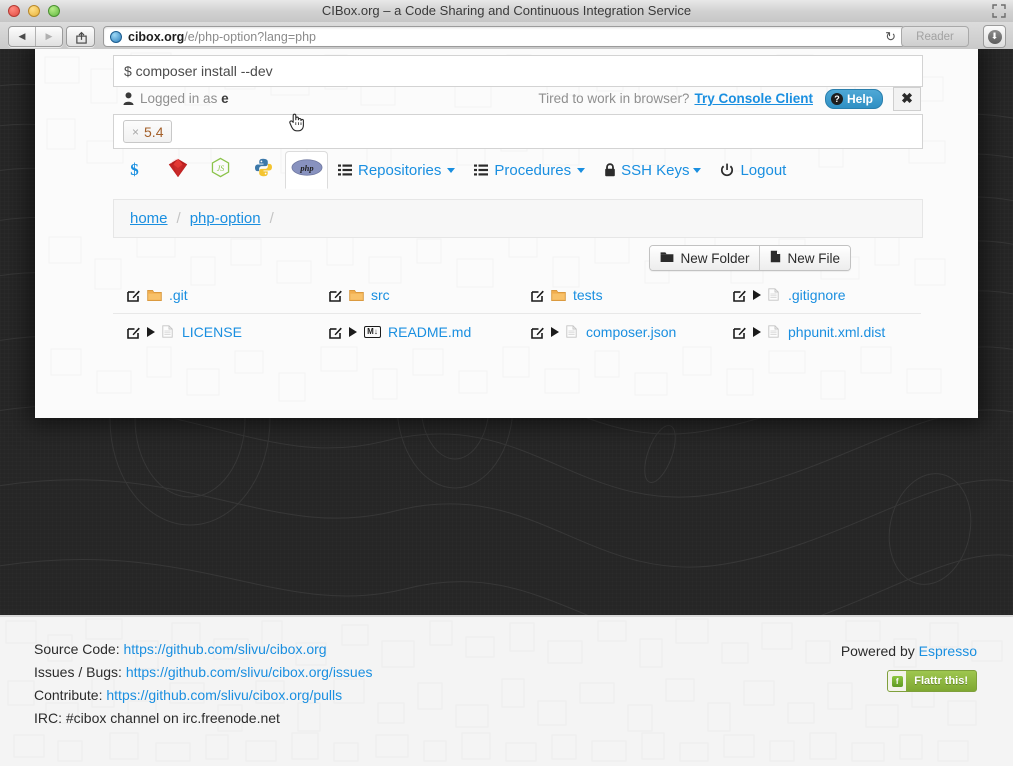 This screenshot has height=766, width=1013. What do you see at coordinates (148, 131) in the screenshot?
I see `version-tag: × 5.4` at bounding box center [148, 131].